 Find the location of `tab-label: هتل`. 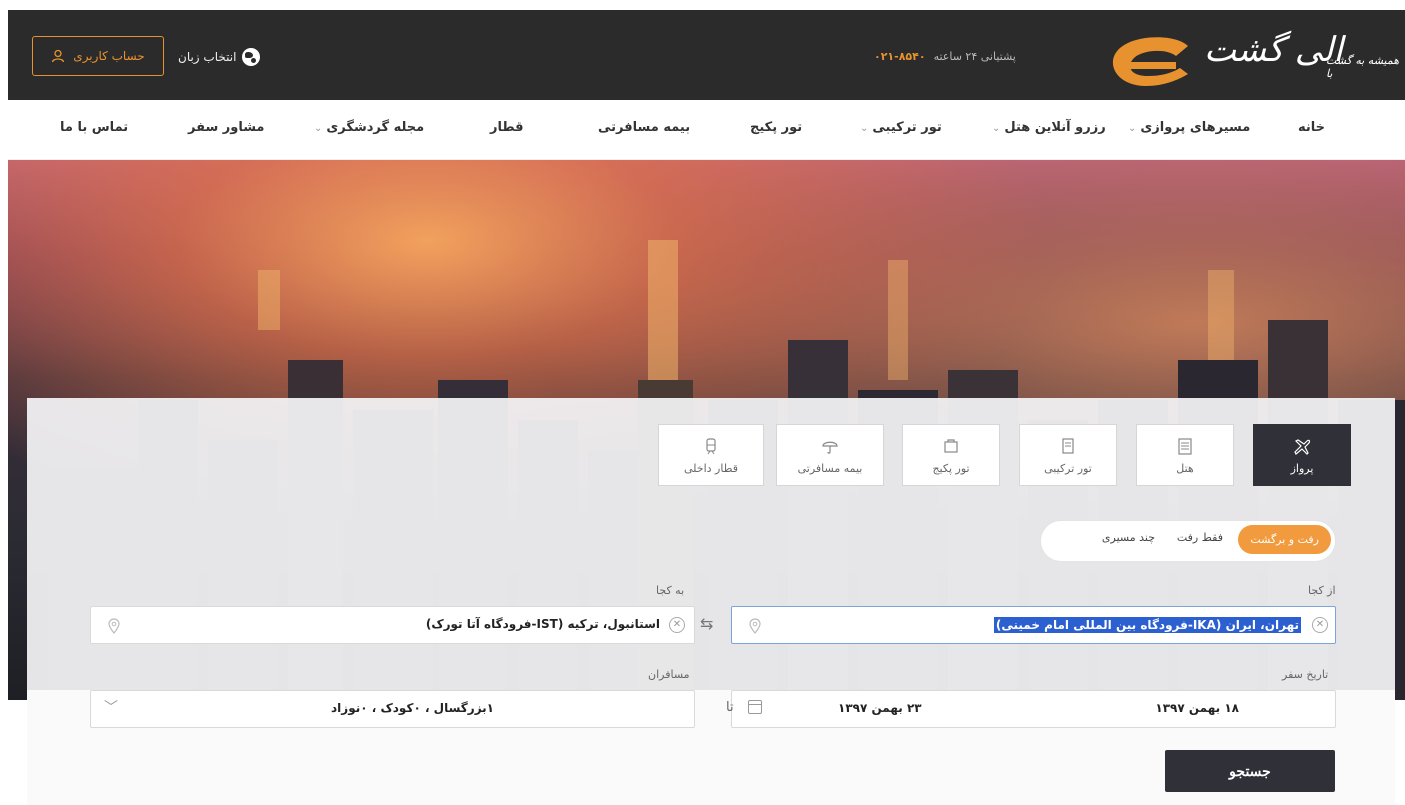

tab-label: هتل is located at coordinates (1185, 468).